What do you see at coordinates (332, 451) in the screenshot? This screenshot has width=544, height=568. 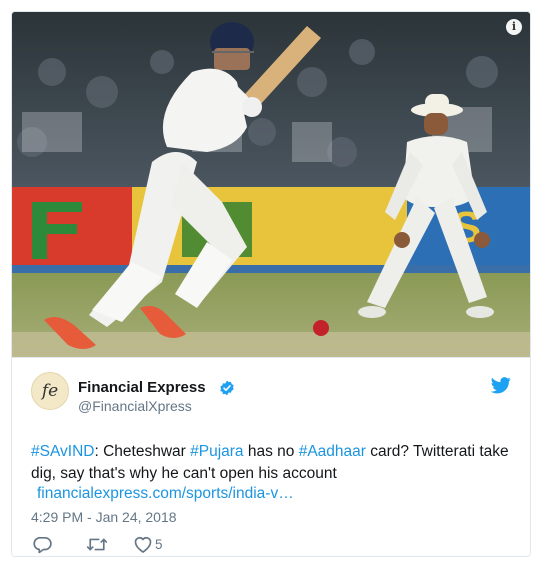 I see `hashtag-aadhaar: #Aadhaar` at bounding box center [332, 451].